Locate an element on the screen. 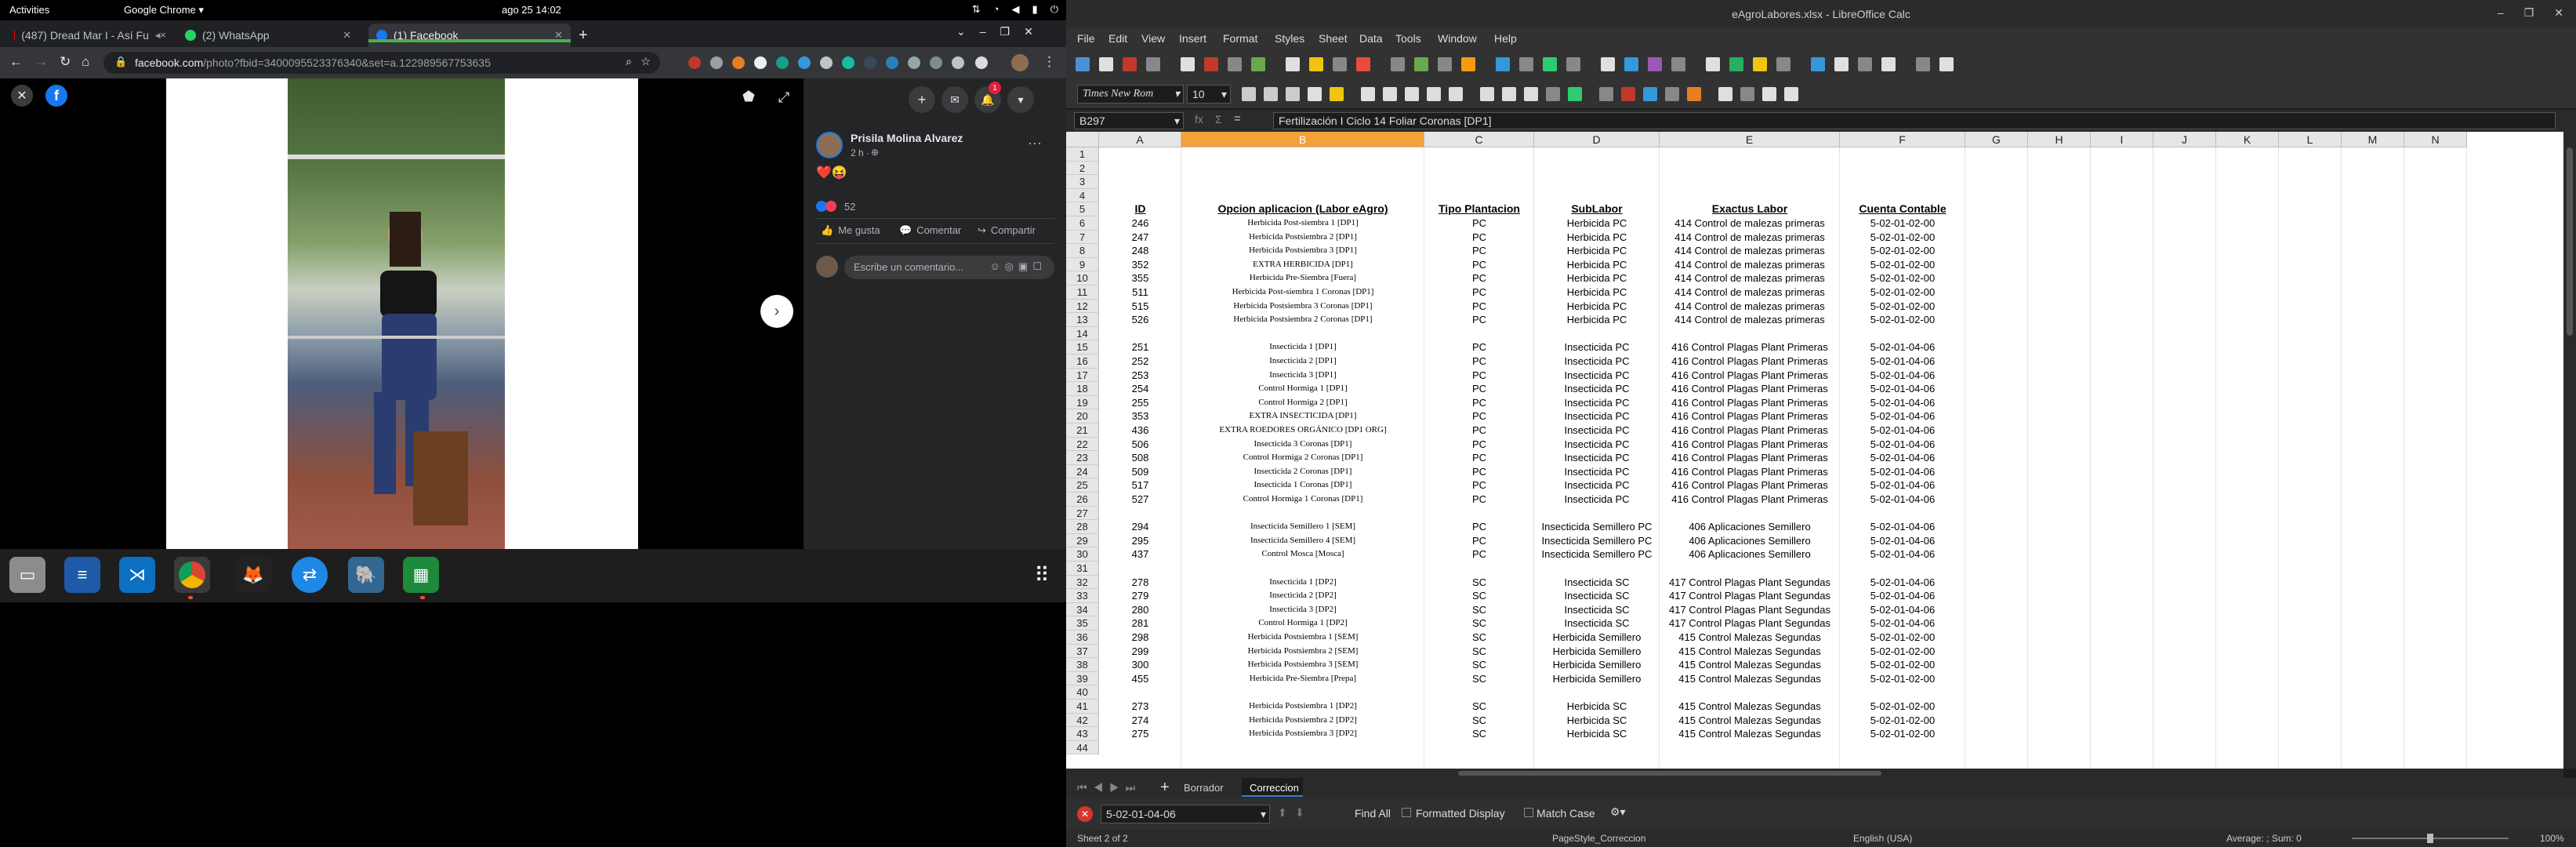  table-cell: Herbicida Postsiembra 2 [DP2] is located at coordinates (1302, 721).